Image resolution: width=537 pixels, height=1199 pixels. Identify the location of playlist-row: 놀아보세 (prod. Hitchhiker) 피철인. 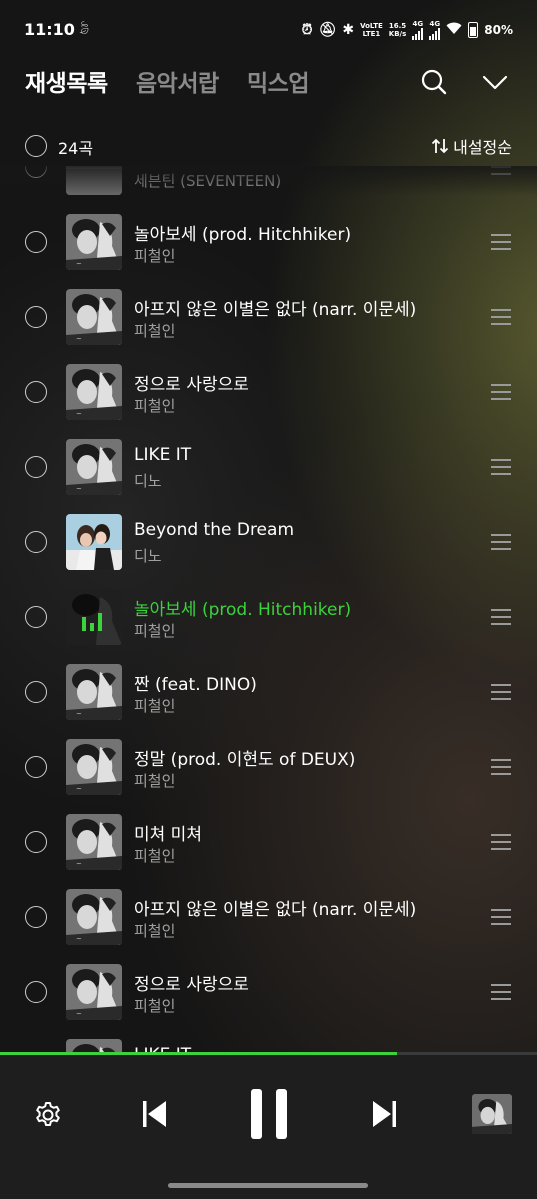
(268, 617).